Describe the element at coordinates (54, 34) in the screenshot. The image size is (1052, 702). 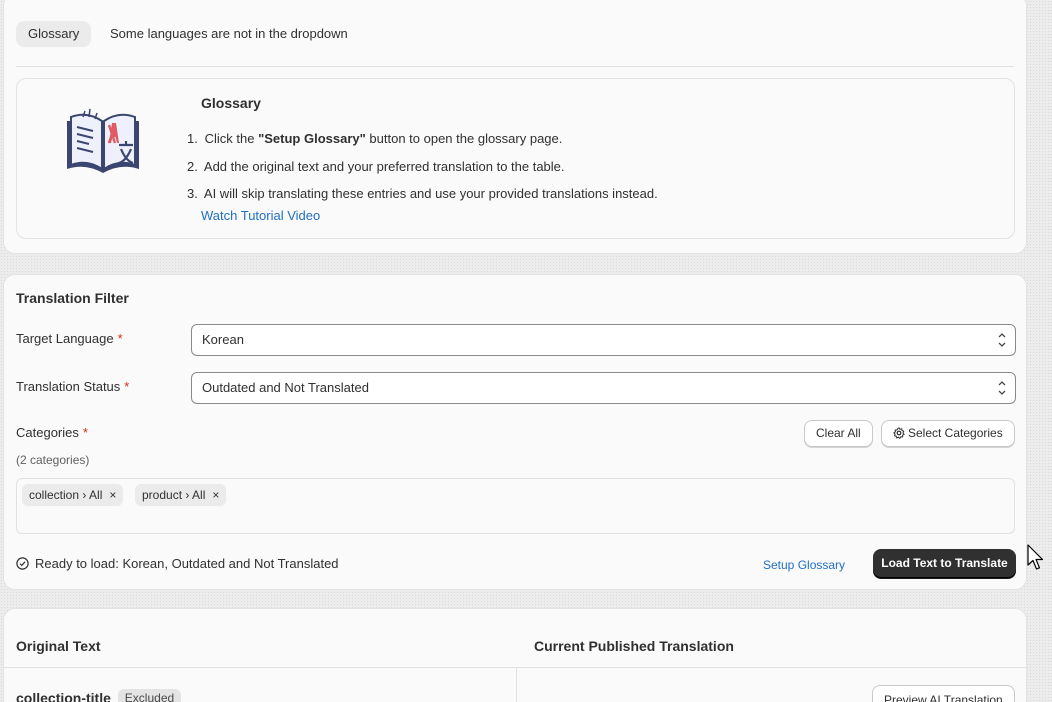
I see `tab-glossary: Glossary` at that location.